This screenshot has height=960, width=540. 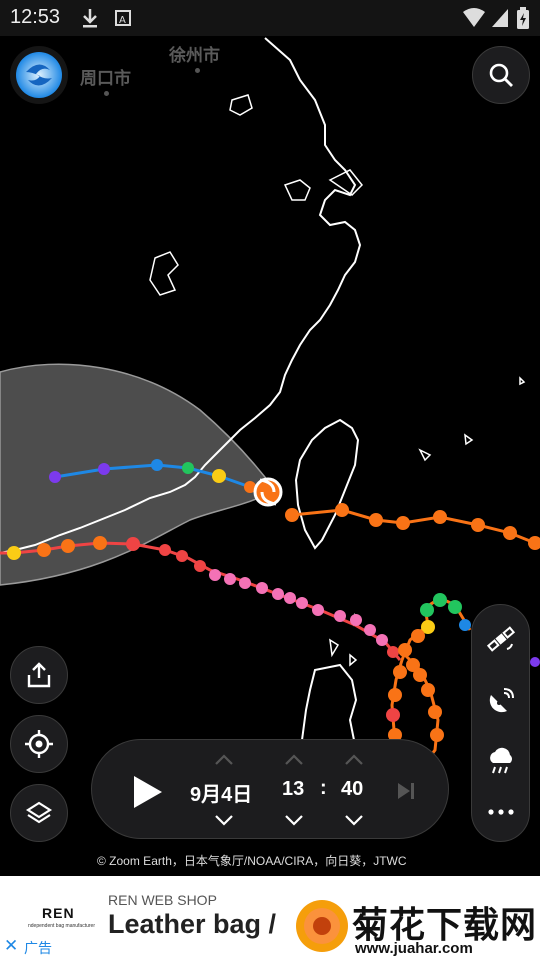 What do you see at coordinates (35, 17) in the screenshot?
I see `status-time: 12:53` at bounding box center [35, 17].